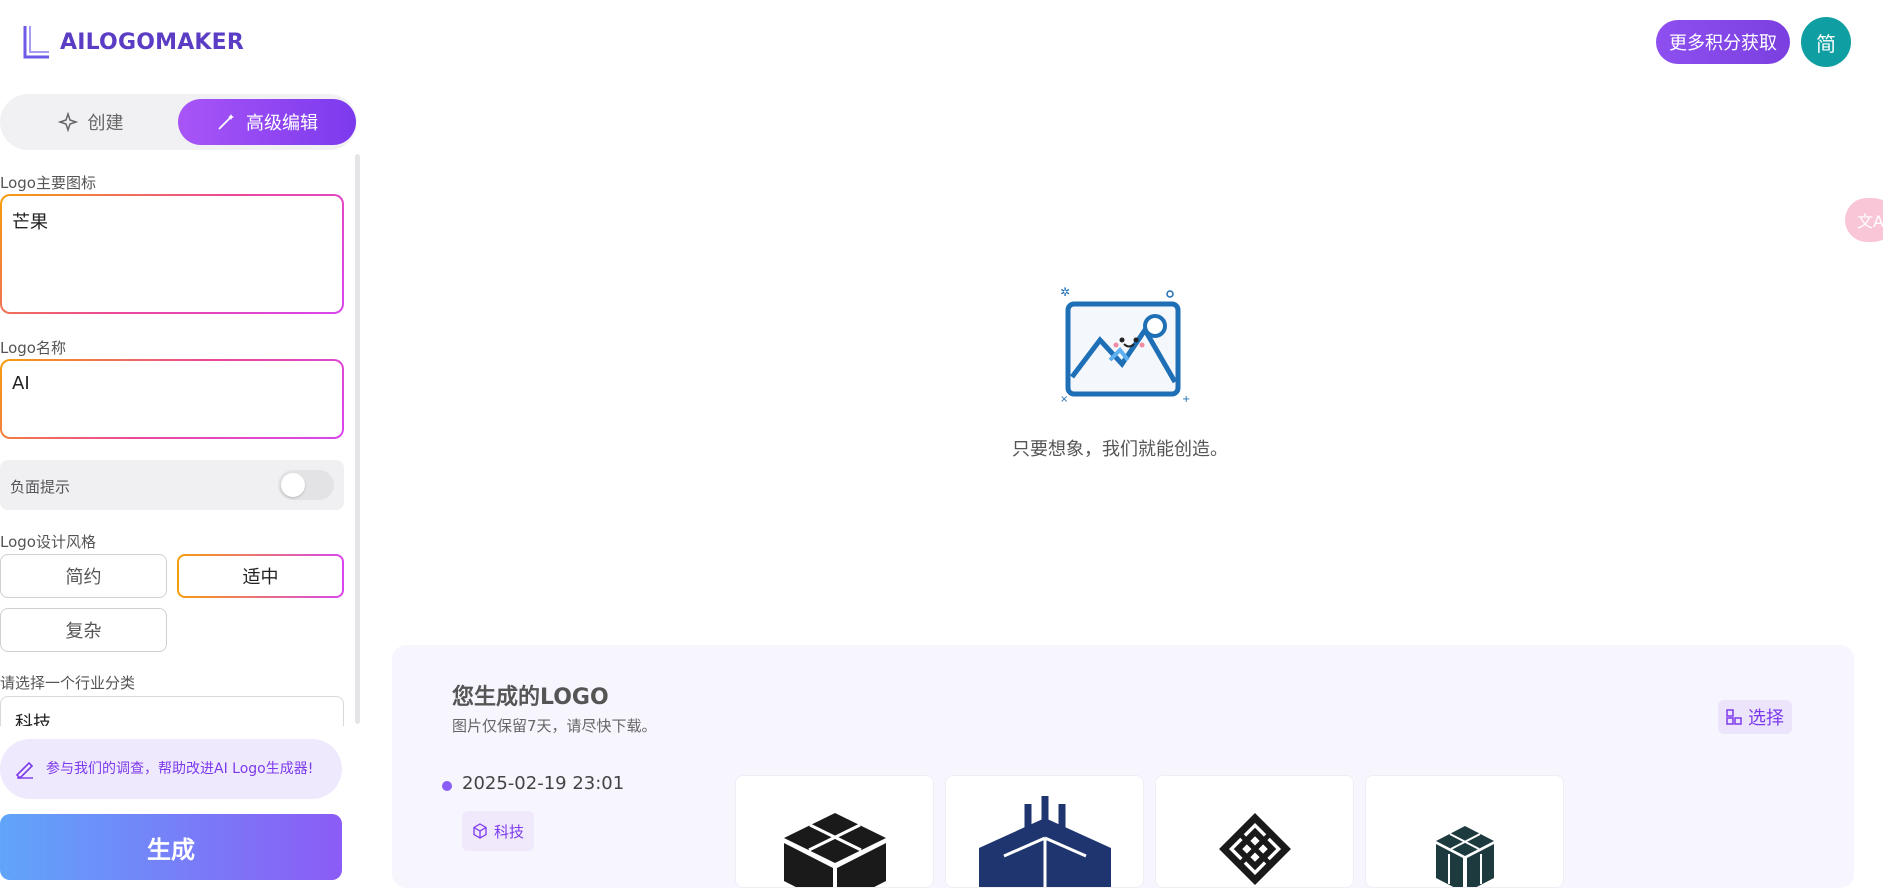 Image resolution: width=1883 pixels, height=888 pixels. Describe the element at coordinates (447, 786) in the screenshot. I see `timeline-dot` at that location.